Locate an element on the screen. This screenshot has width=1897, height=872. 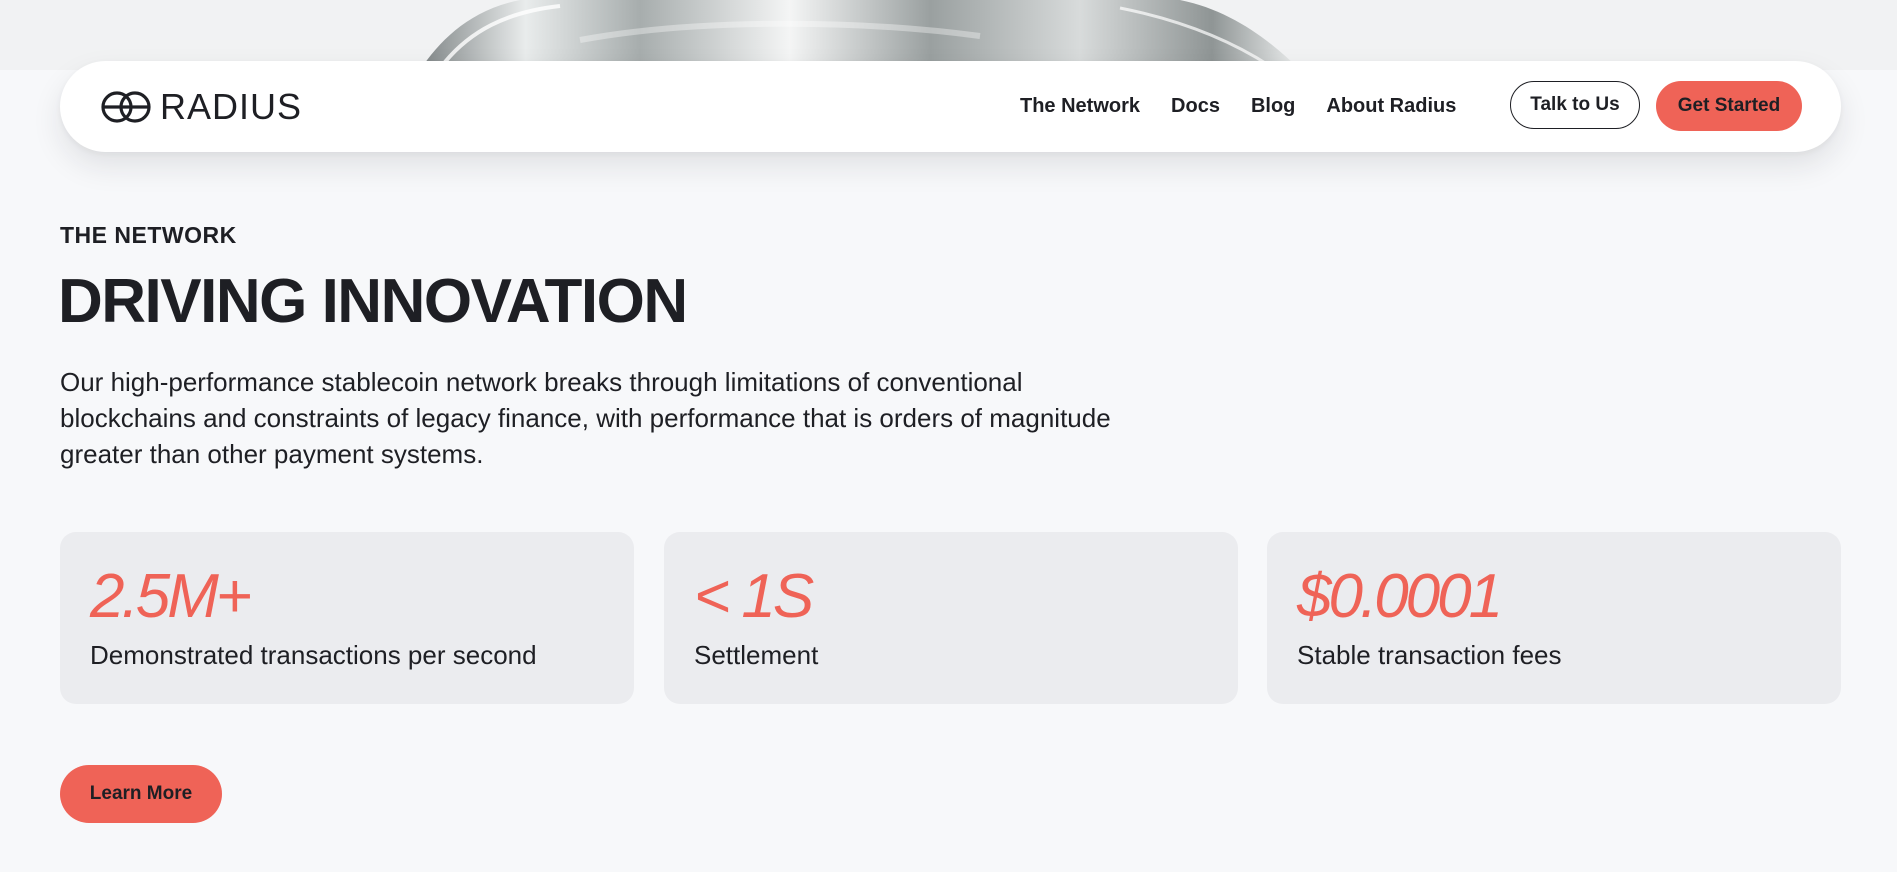
nav-links: The Network Docs Blog About Radius is located at coordinates (1253, 106).